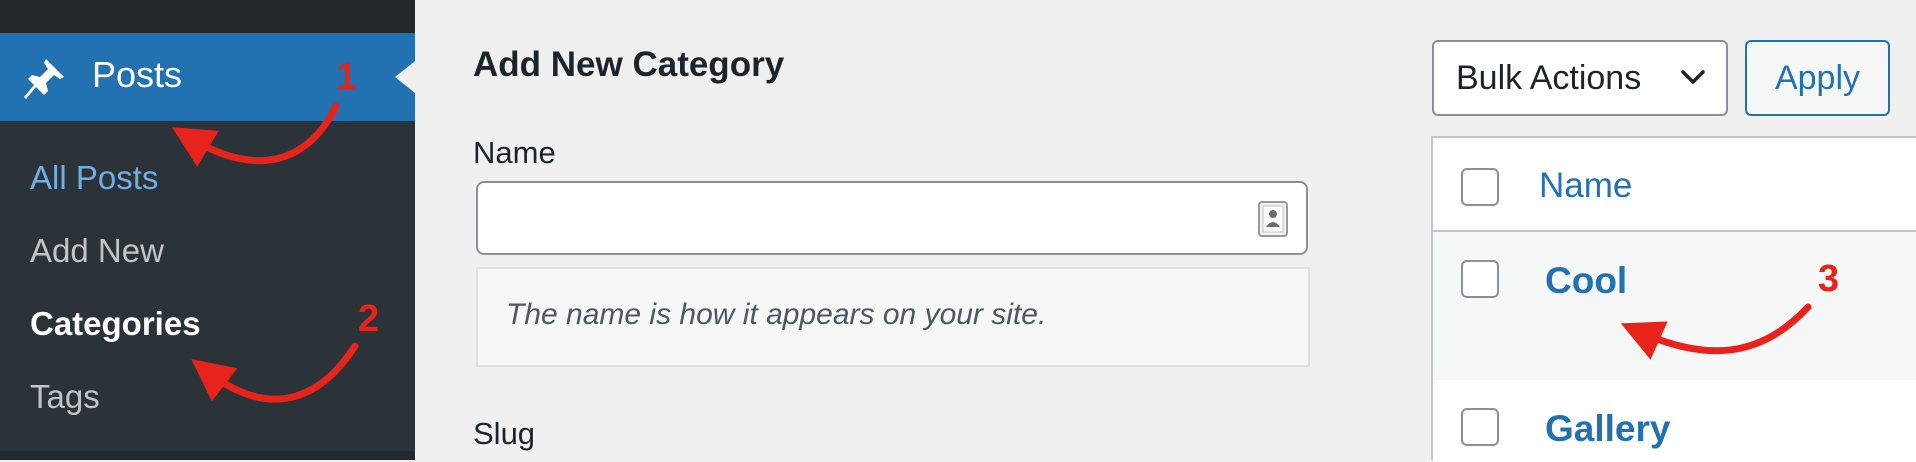 This screenshot has height=462, width=1916. I want to click on submenu-add-new: Add New, so click(97, 250).